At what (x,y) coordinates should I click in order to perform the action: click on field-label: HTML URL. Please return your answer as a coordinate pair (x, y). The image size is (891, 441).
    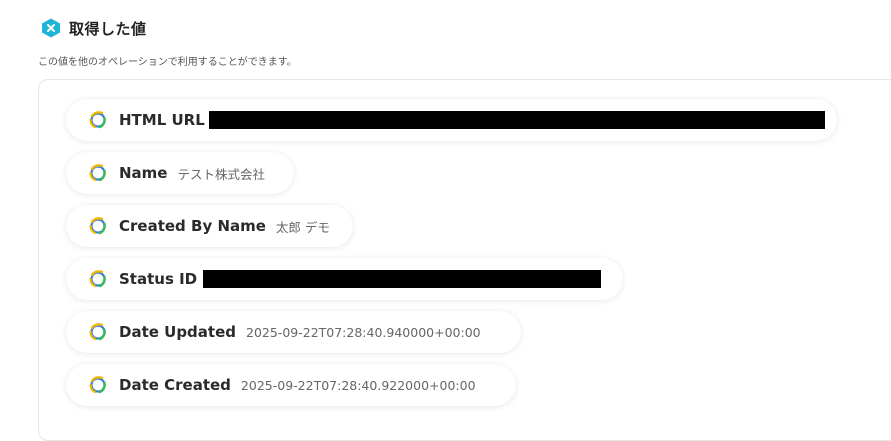
    Looking at the image, I should click on (162, 120).